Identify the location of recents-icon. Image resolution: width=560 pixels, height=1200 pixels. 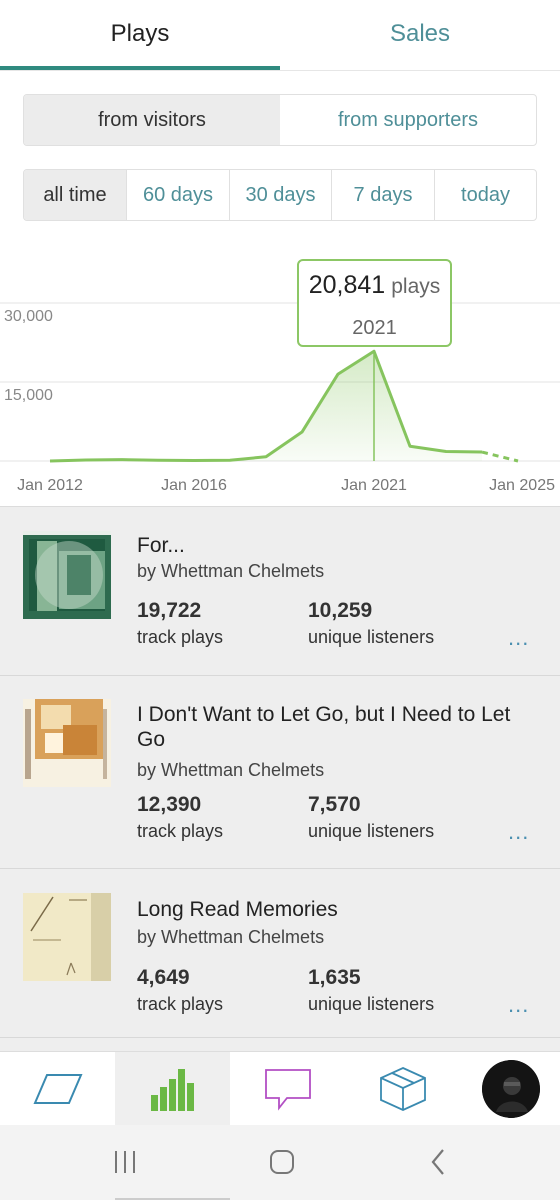
(125, 1162).